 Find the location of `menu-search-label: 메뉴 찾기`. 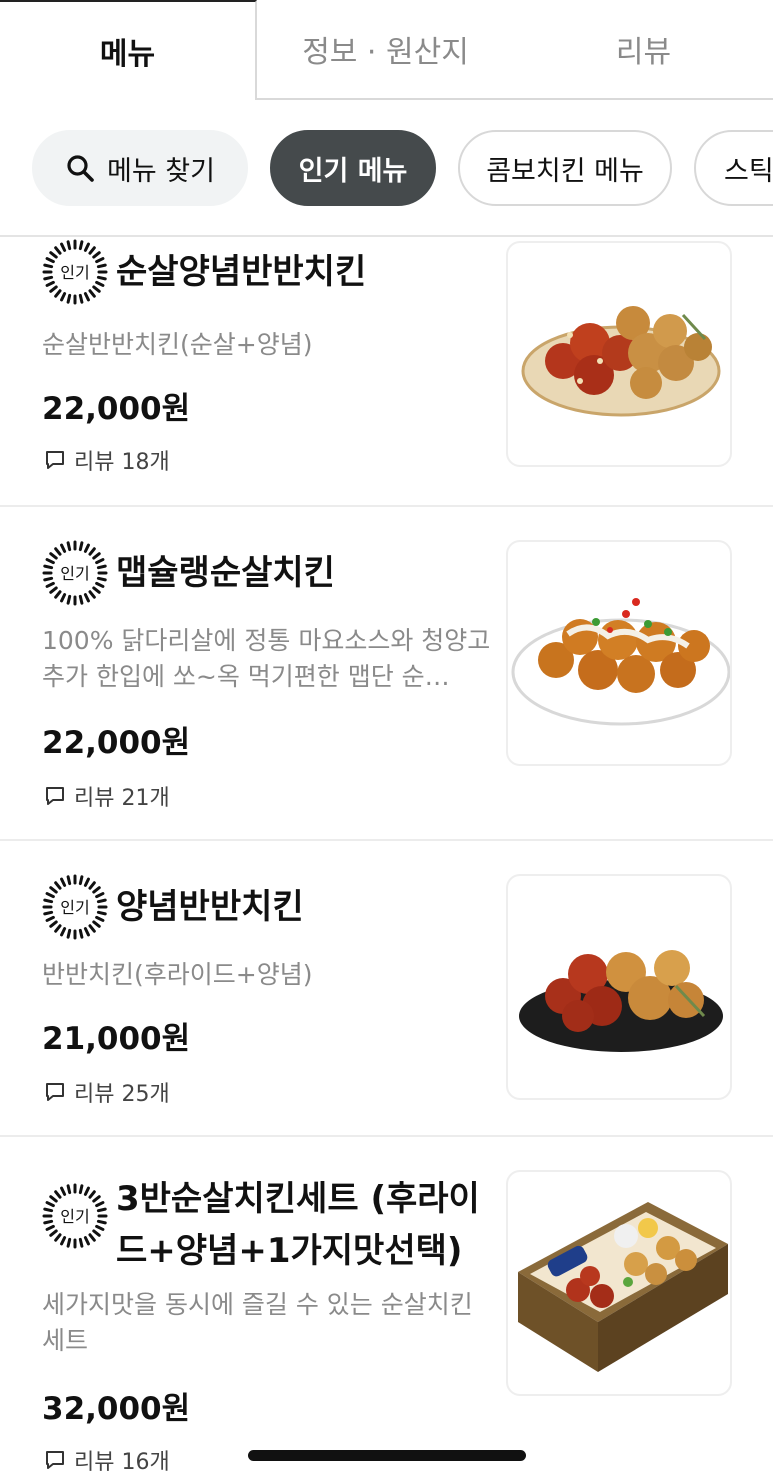

menu-search-label: 메뉴 찾기 is located at coordinates (161, 171).